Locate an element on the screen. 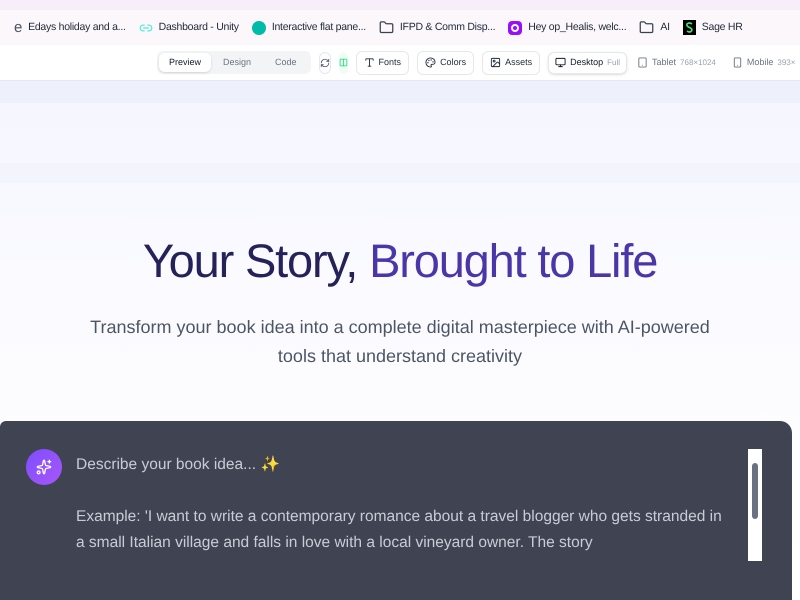 This screenshot has width=800, height=600. device-size: 768×1024 is located at coordinates (698, 62).